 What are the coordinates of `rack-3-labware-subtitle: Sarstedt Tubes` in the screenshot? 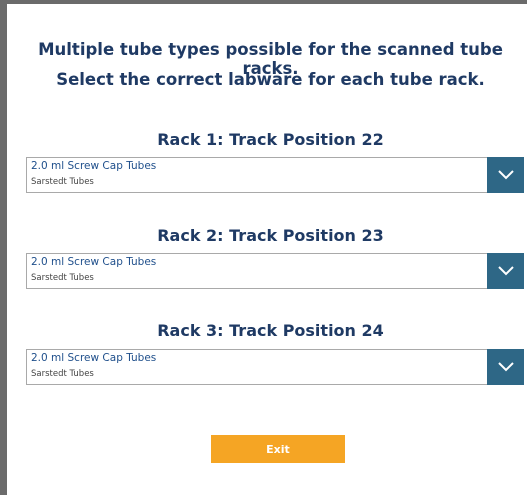 It's located at (62, 374).